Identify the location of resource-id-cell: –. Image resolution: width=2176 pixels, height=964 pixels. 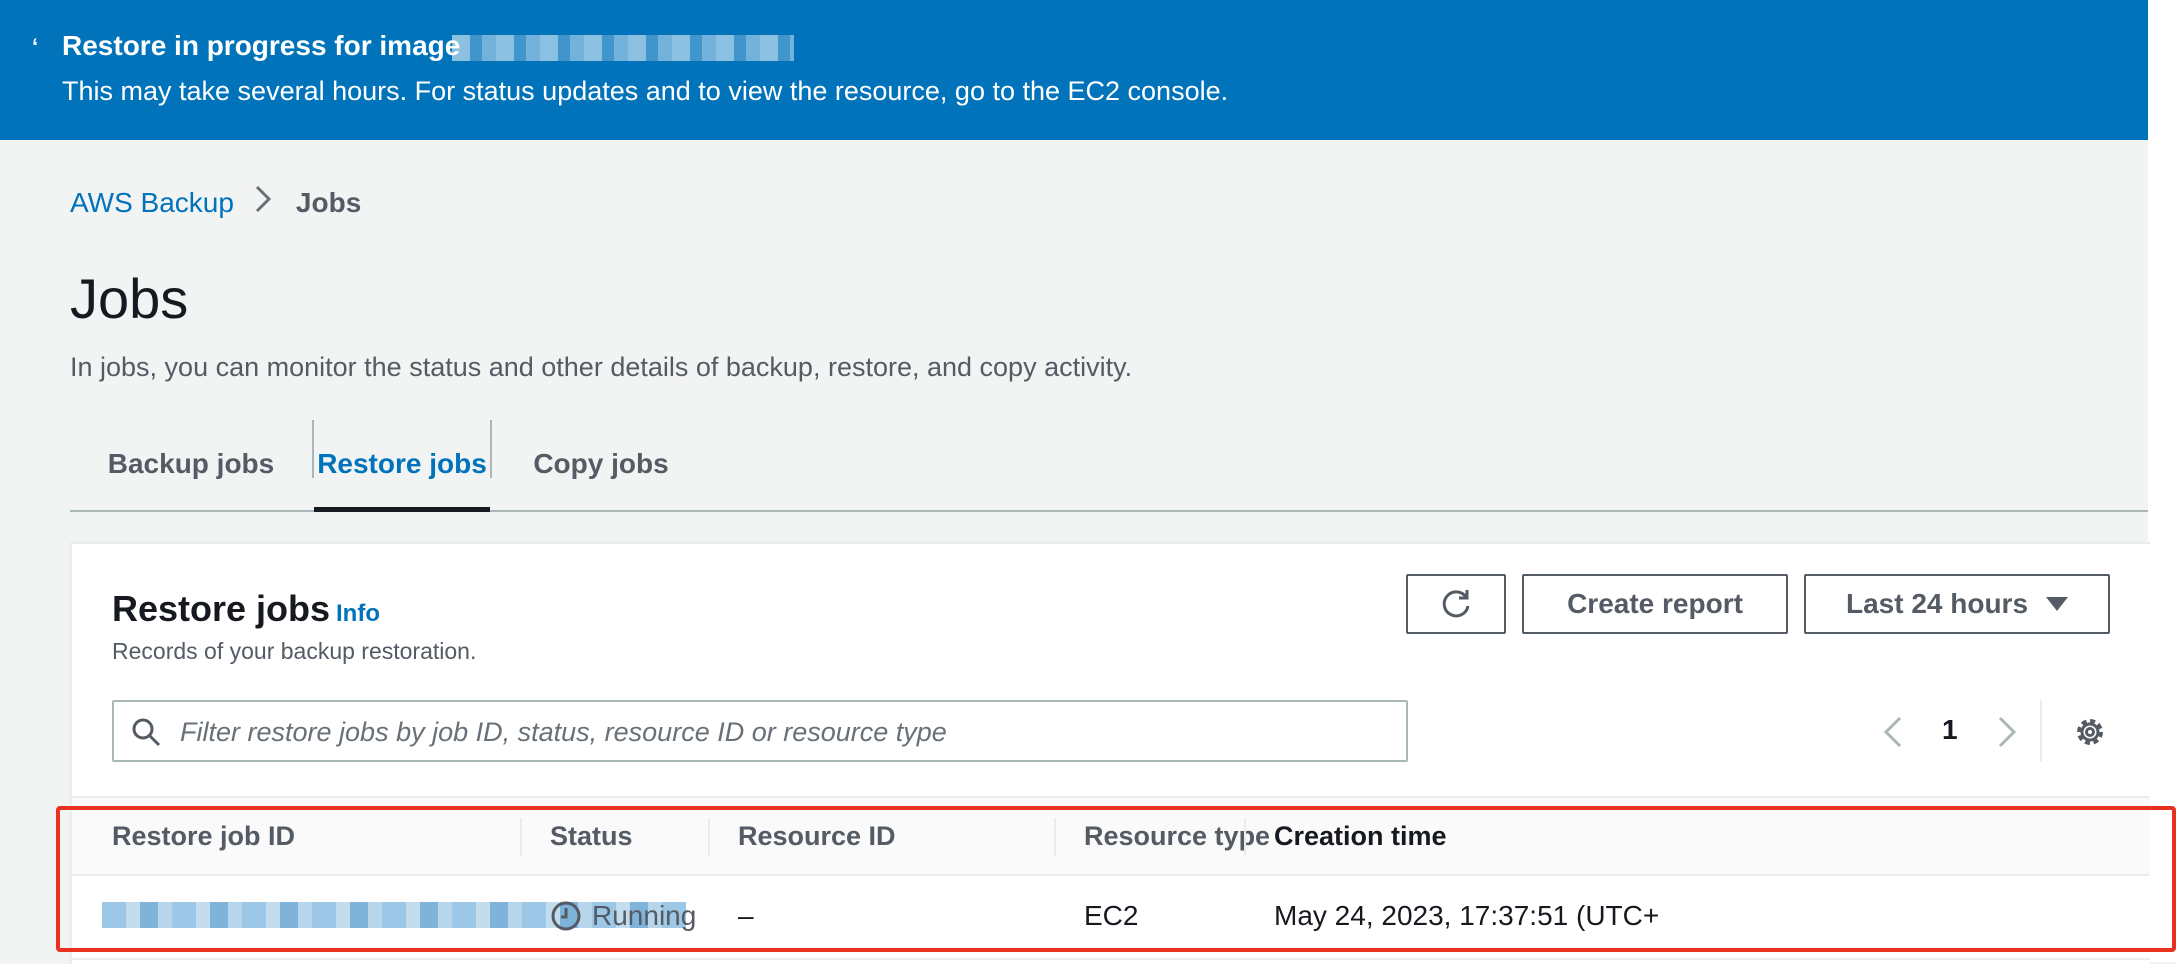
(746, 915).